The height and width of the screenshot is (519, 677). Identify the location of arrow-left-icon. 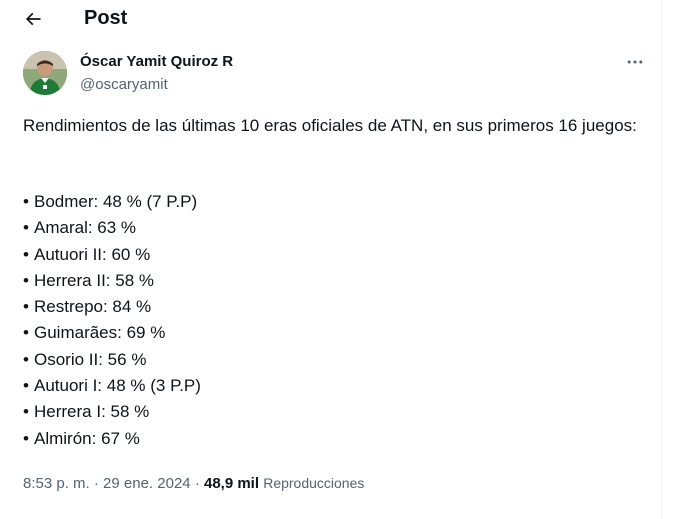
(33, 19).